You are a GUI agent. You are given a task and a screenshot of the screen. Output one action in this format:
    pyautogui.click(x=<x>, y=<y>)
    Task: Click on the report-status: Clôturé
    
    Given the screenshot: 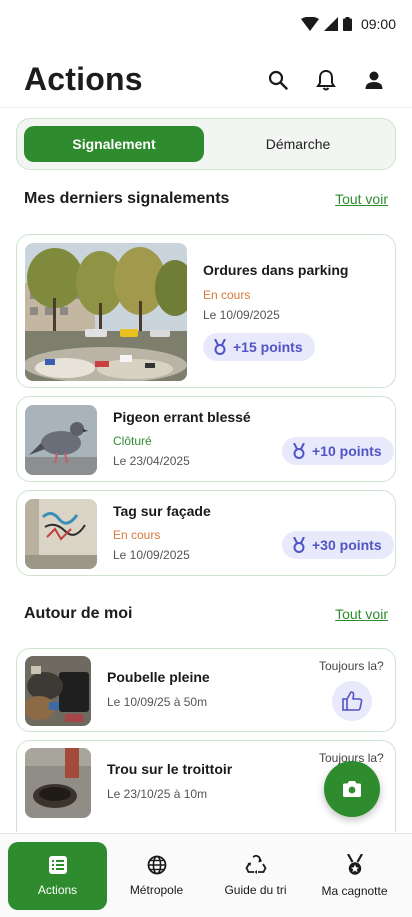 What is the action you would take?
    pyautogui.click(x=132, y=441)
    